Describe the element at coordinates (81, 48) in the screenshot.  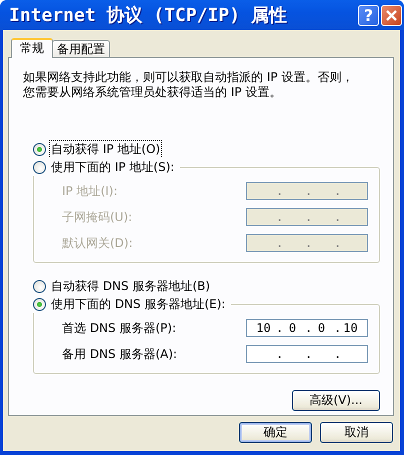
I see `tab: 备用配置` at that location.